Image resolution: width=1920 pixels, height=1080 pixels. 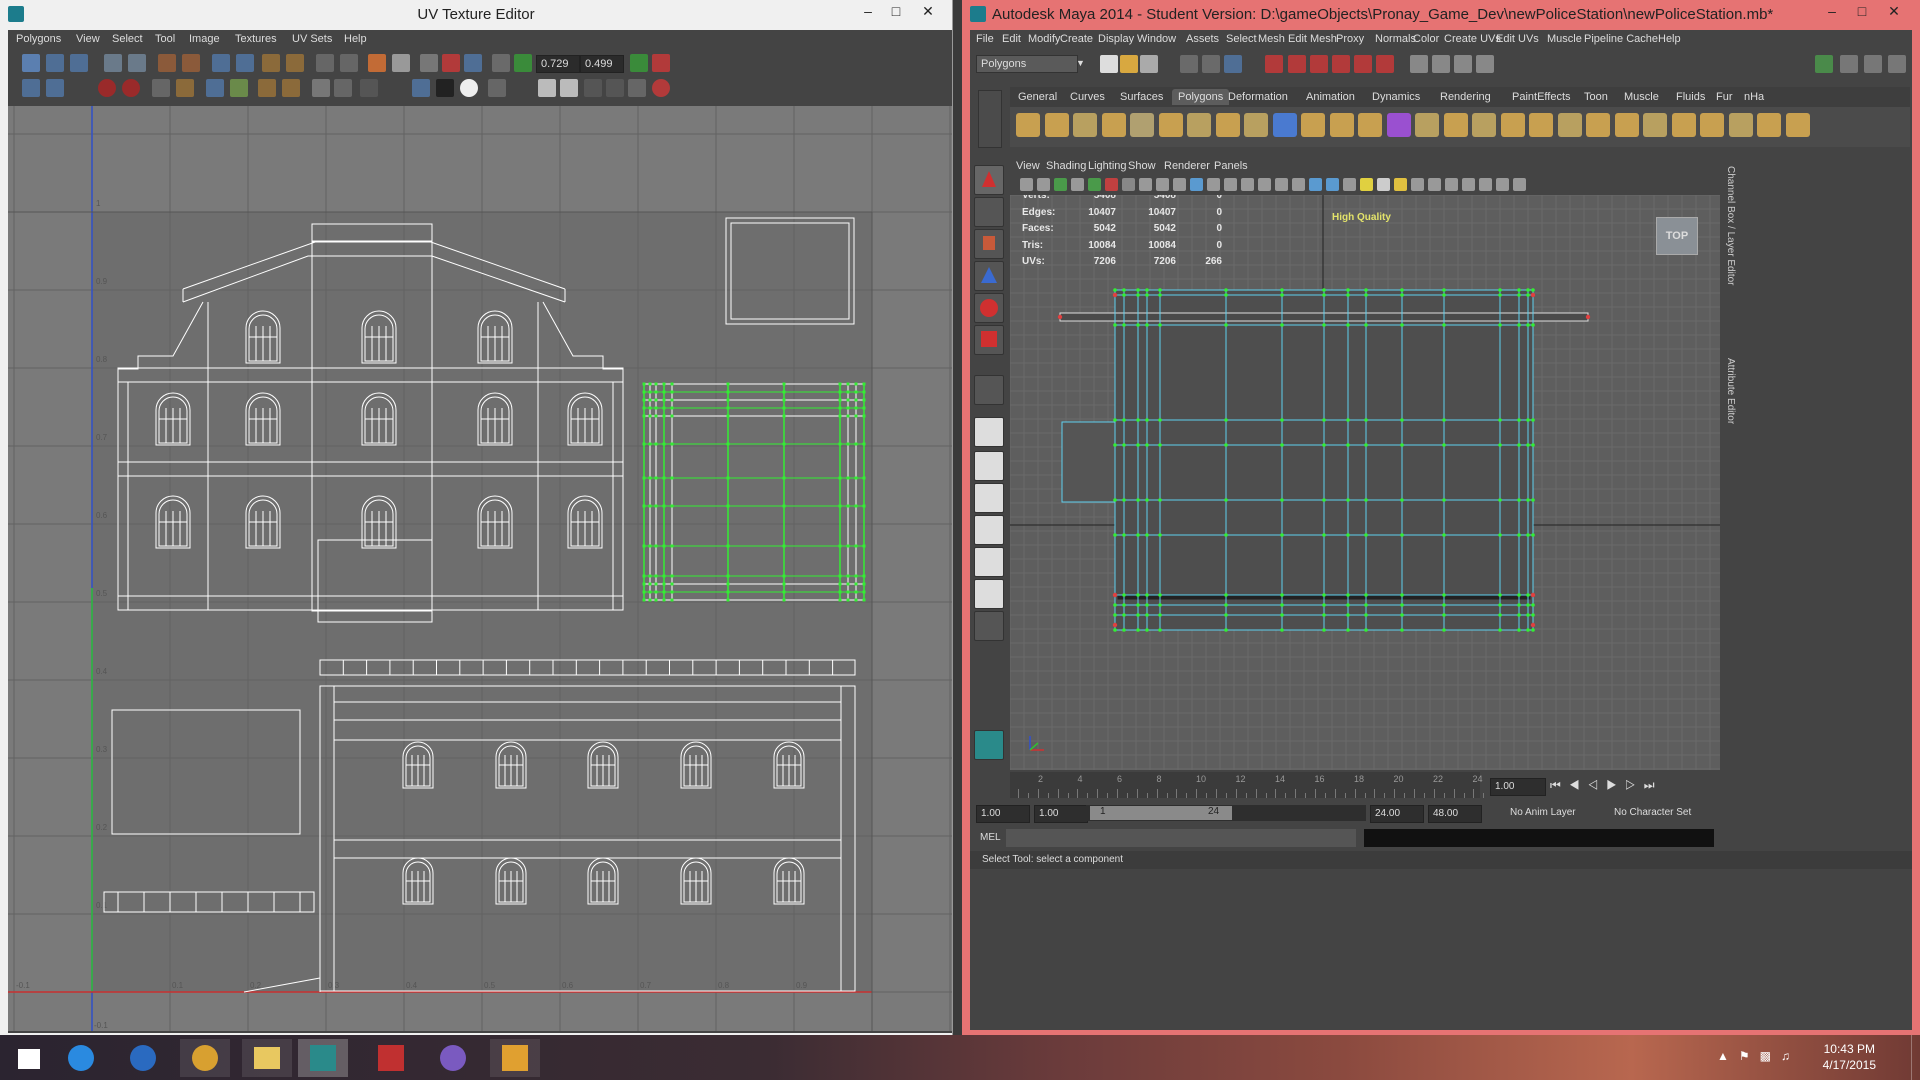 What do you see at coordinates (1026, 184) in the screenshot?
I see `panel-tool-0-icon` at bounding box center [1026, 184].